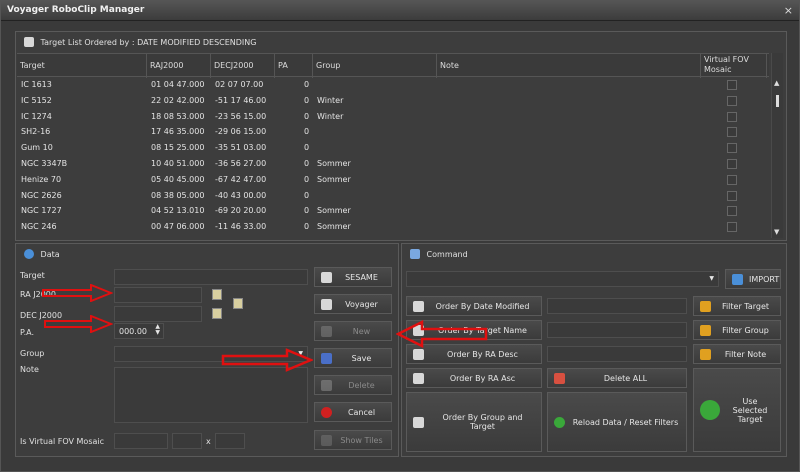  I want to click on paste-dec-icon, so click(217, 313).